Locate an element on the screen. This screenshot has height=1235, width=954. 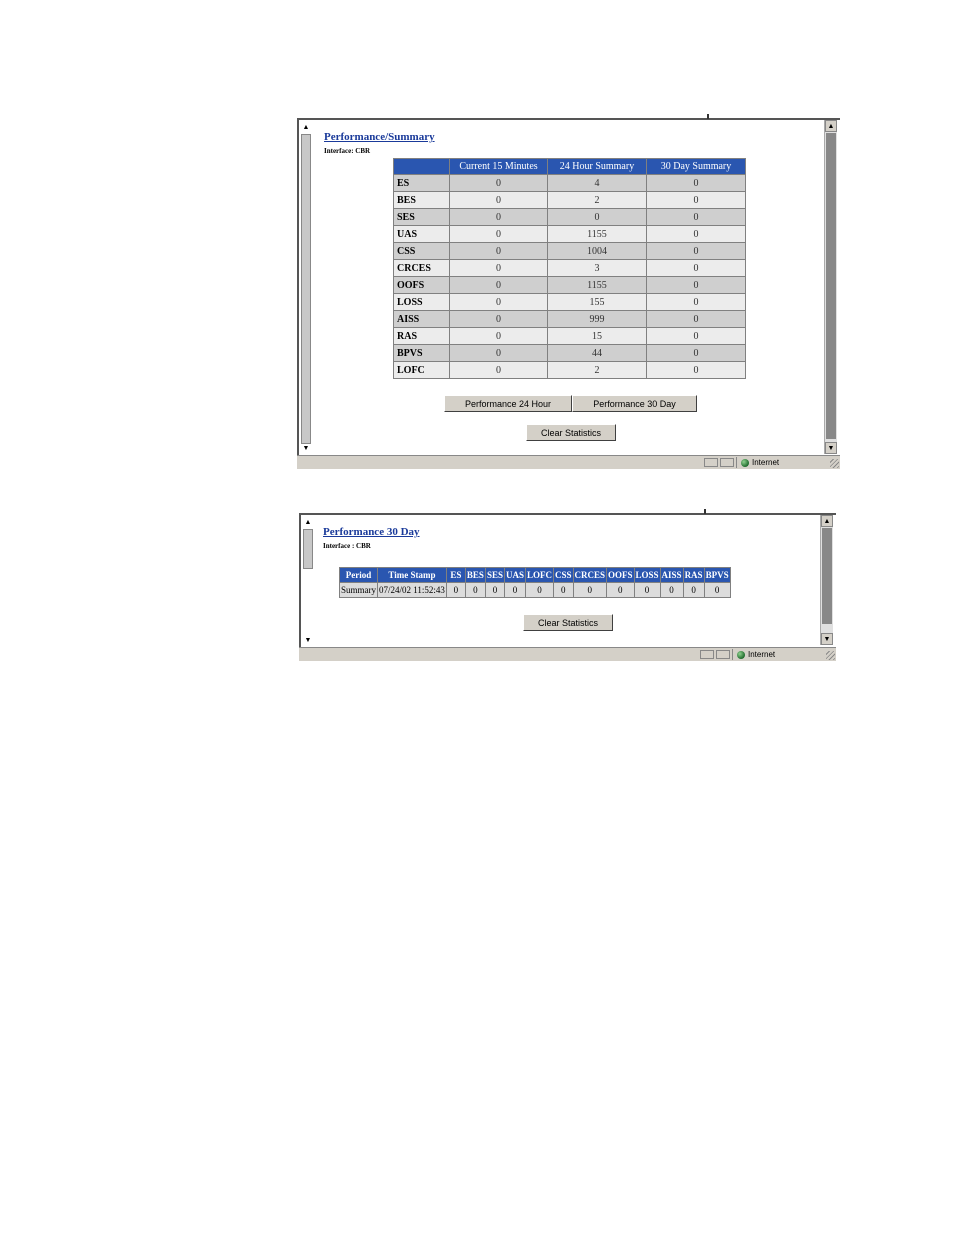
table-row: RAS 0 15 0 is located at coordinates (569, 336).